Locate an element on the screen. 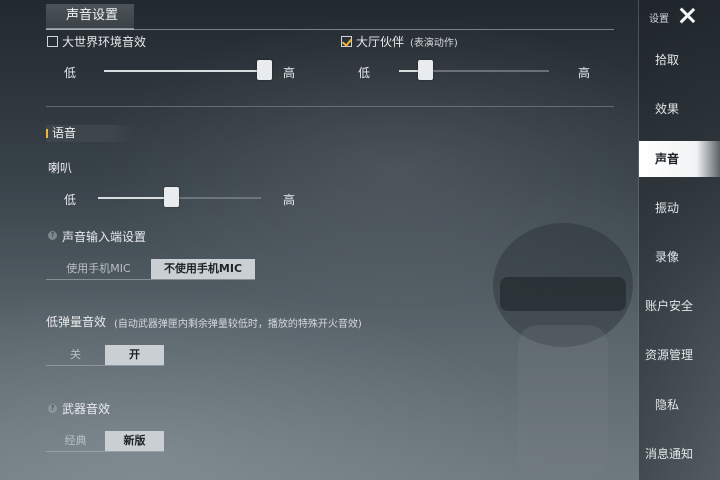 The image size is (720, 480). lobby-partner-slider is located at coordinates (474, 70).